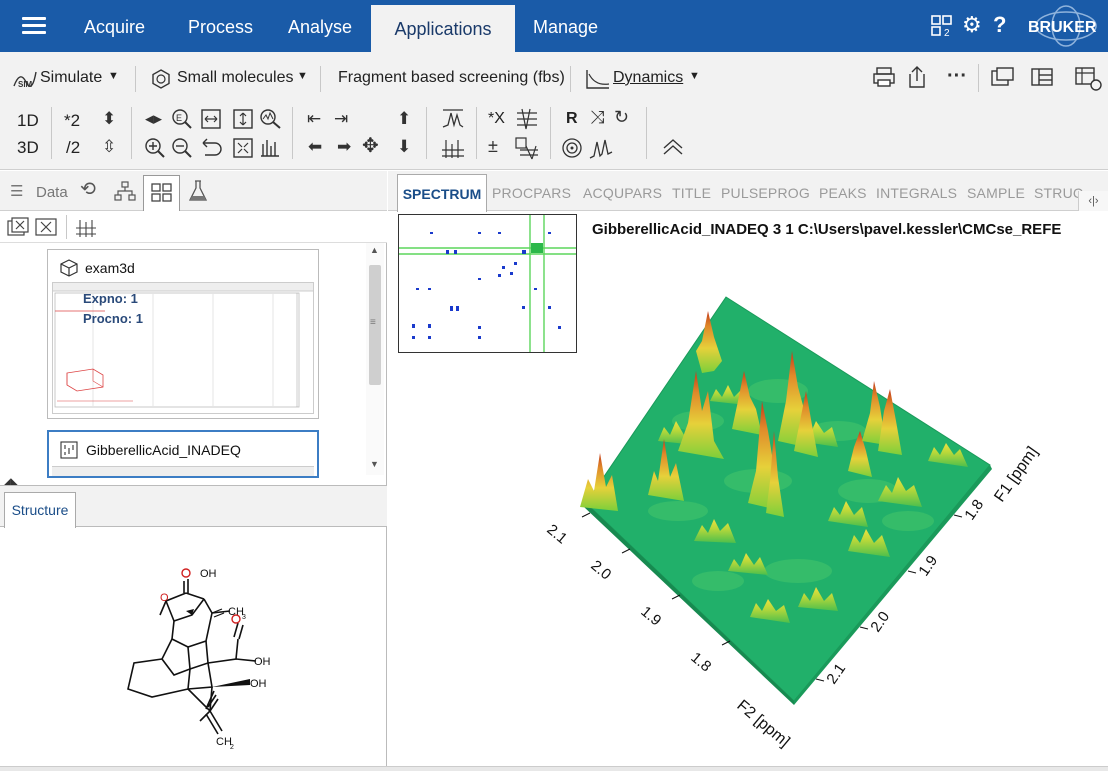 The image size is (1108, 771). What do you see at coordinates (18, 227) in the screenshot?
I see `close-windows-icon` at bounding box center [18, 227].